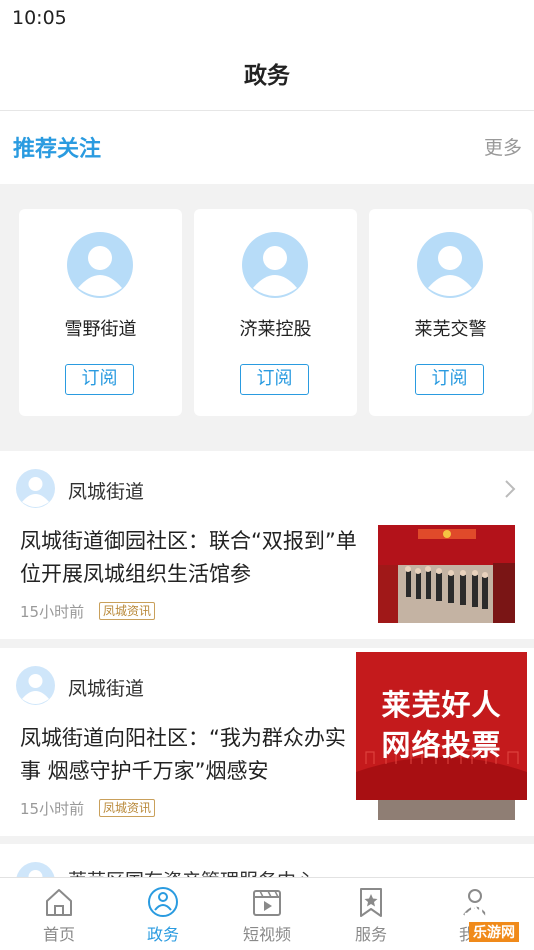 The image size is (534, 950). What do you see at coordinates (275, 329) in the screenshot?
I see `card-name: 济莱控股` at bounding box center [275, 329].